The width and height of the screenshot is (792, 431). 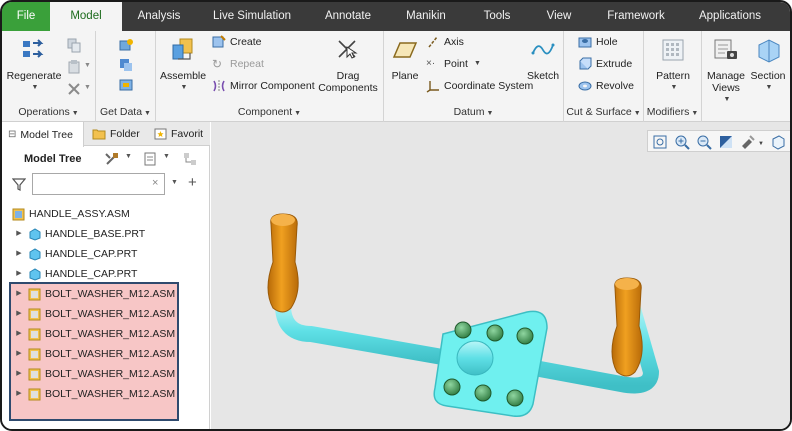 What do you see at coordinates (74, 89) in the screenshot?
I see `delete-icon` at bounding box center [74, 89].